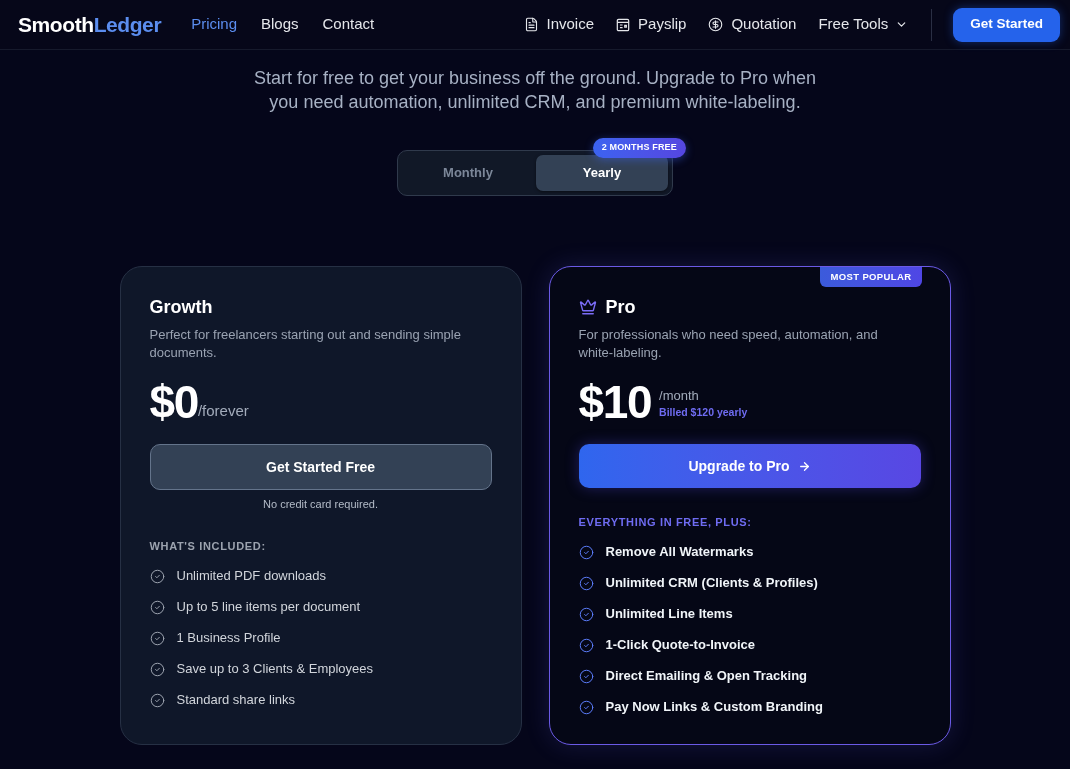  What do you see at coordinates (320, 467) in the screenshot?
I see `get-started-free-button: Get Started Free` at bounding box center [320, 467].